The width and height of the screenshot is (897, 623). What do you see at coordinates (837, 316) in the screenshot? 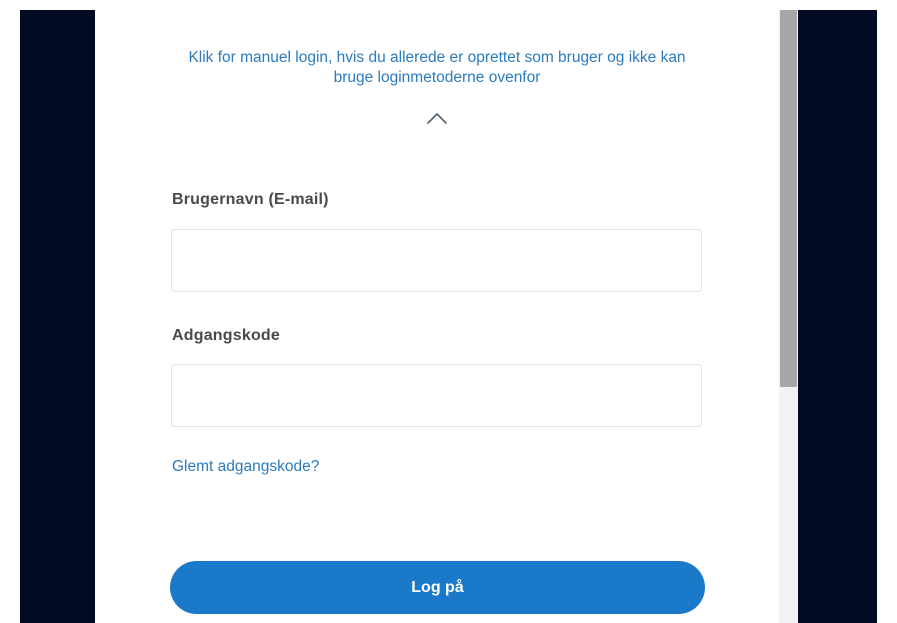
I see `background-right` at bounding box center [837, 316].